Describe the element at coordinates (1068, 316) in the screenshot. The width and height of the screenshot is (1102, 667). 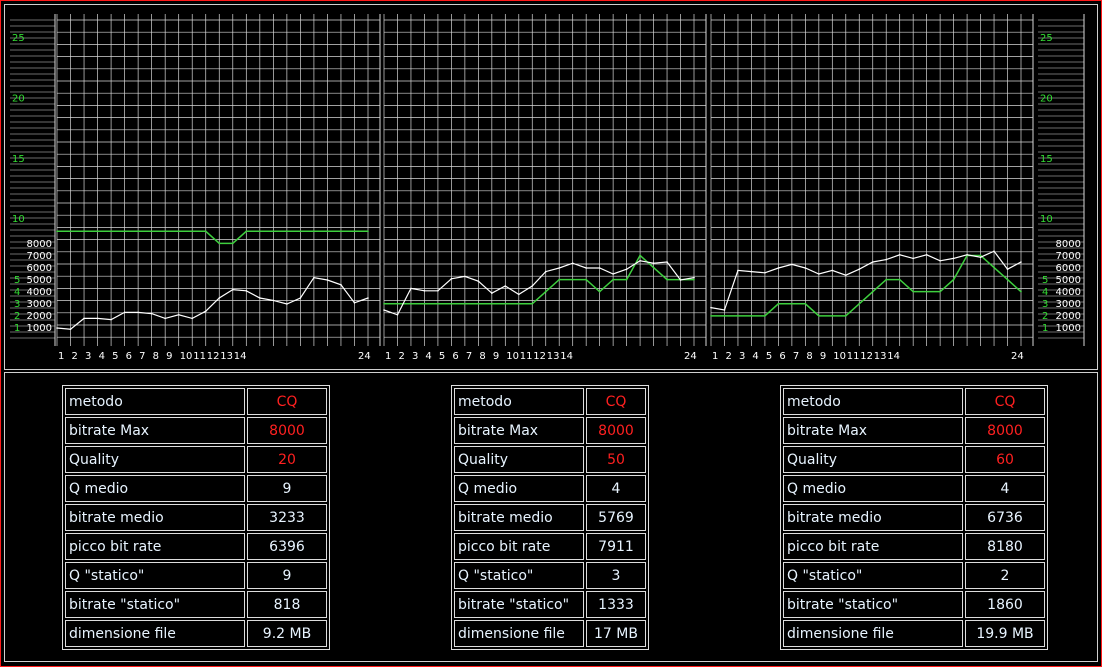
I see `bitrate-tick-label: 2000` at that location.